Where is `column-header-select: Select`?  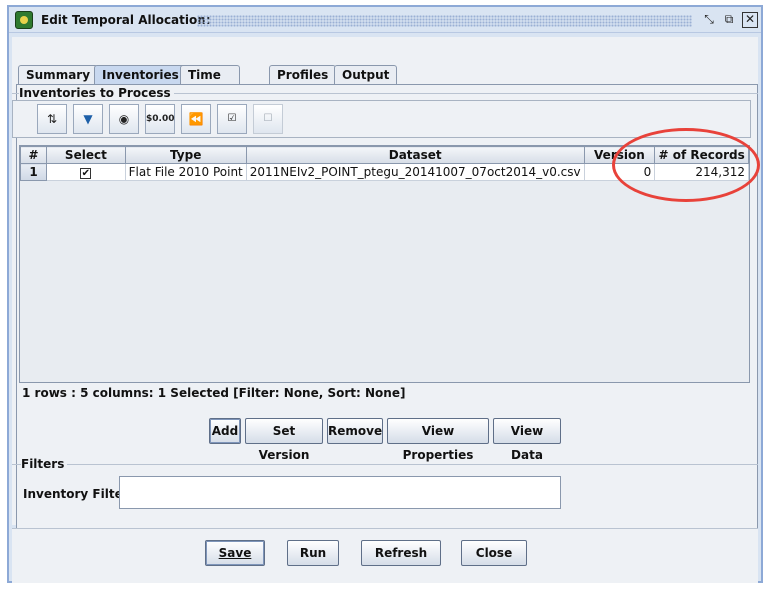
column-header-select: Select is located at coordinates (86, 155).